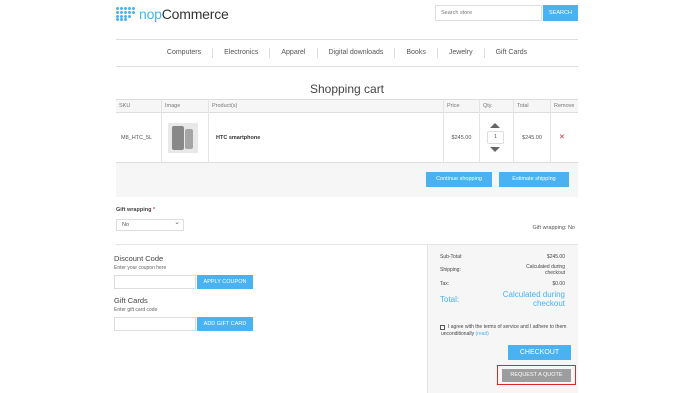  What do you see at coordinates (461, 106) in the screenshot?
I see `column-price: Price` at bounding box center [461, 106].